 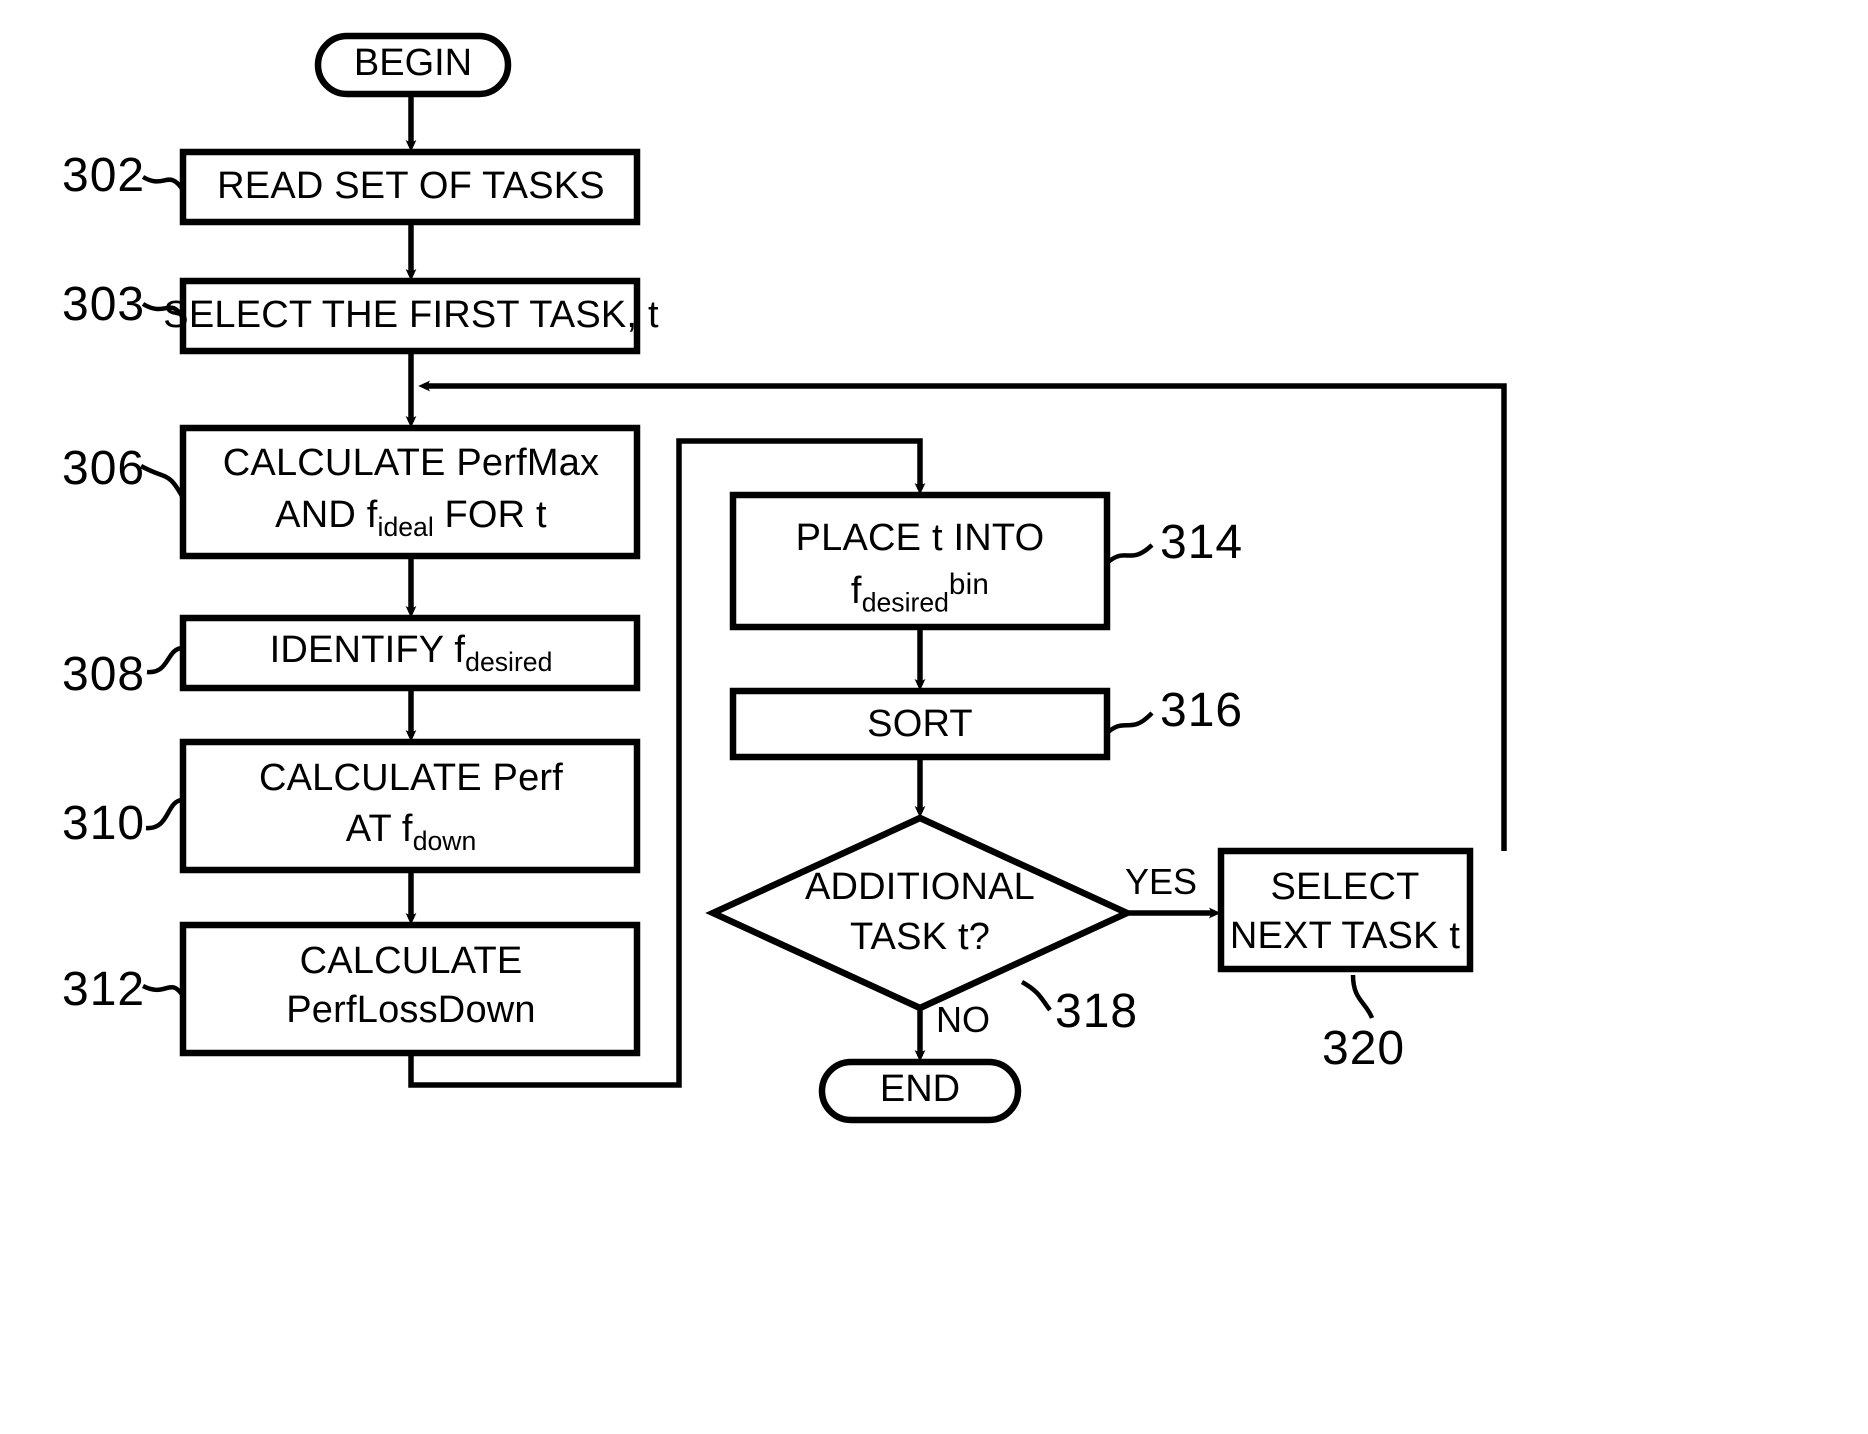 What do you see at coordinates (326, 515) in the screenshot?
I see `node-306-line2-prefix: AND f` at bounding box center [326, 515].